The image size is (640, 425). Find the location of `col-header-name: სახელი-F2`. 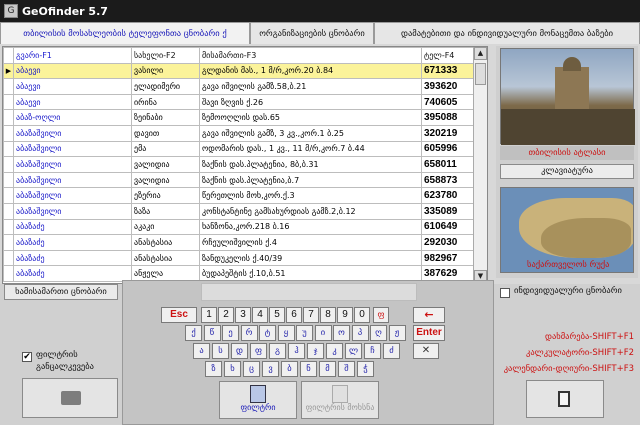

col-header-name: სახელი-F2 is located at coordinates (165, 55).